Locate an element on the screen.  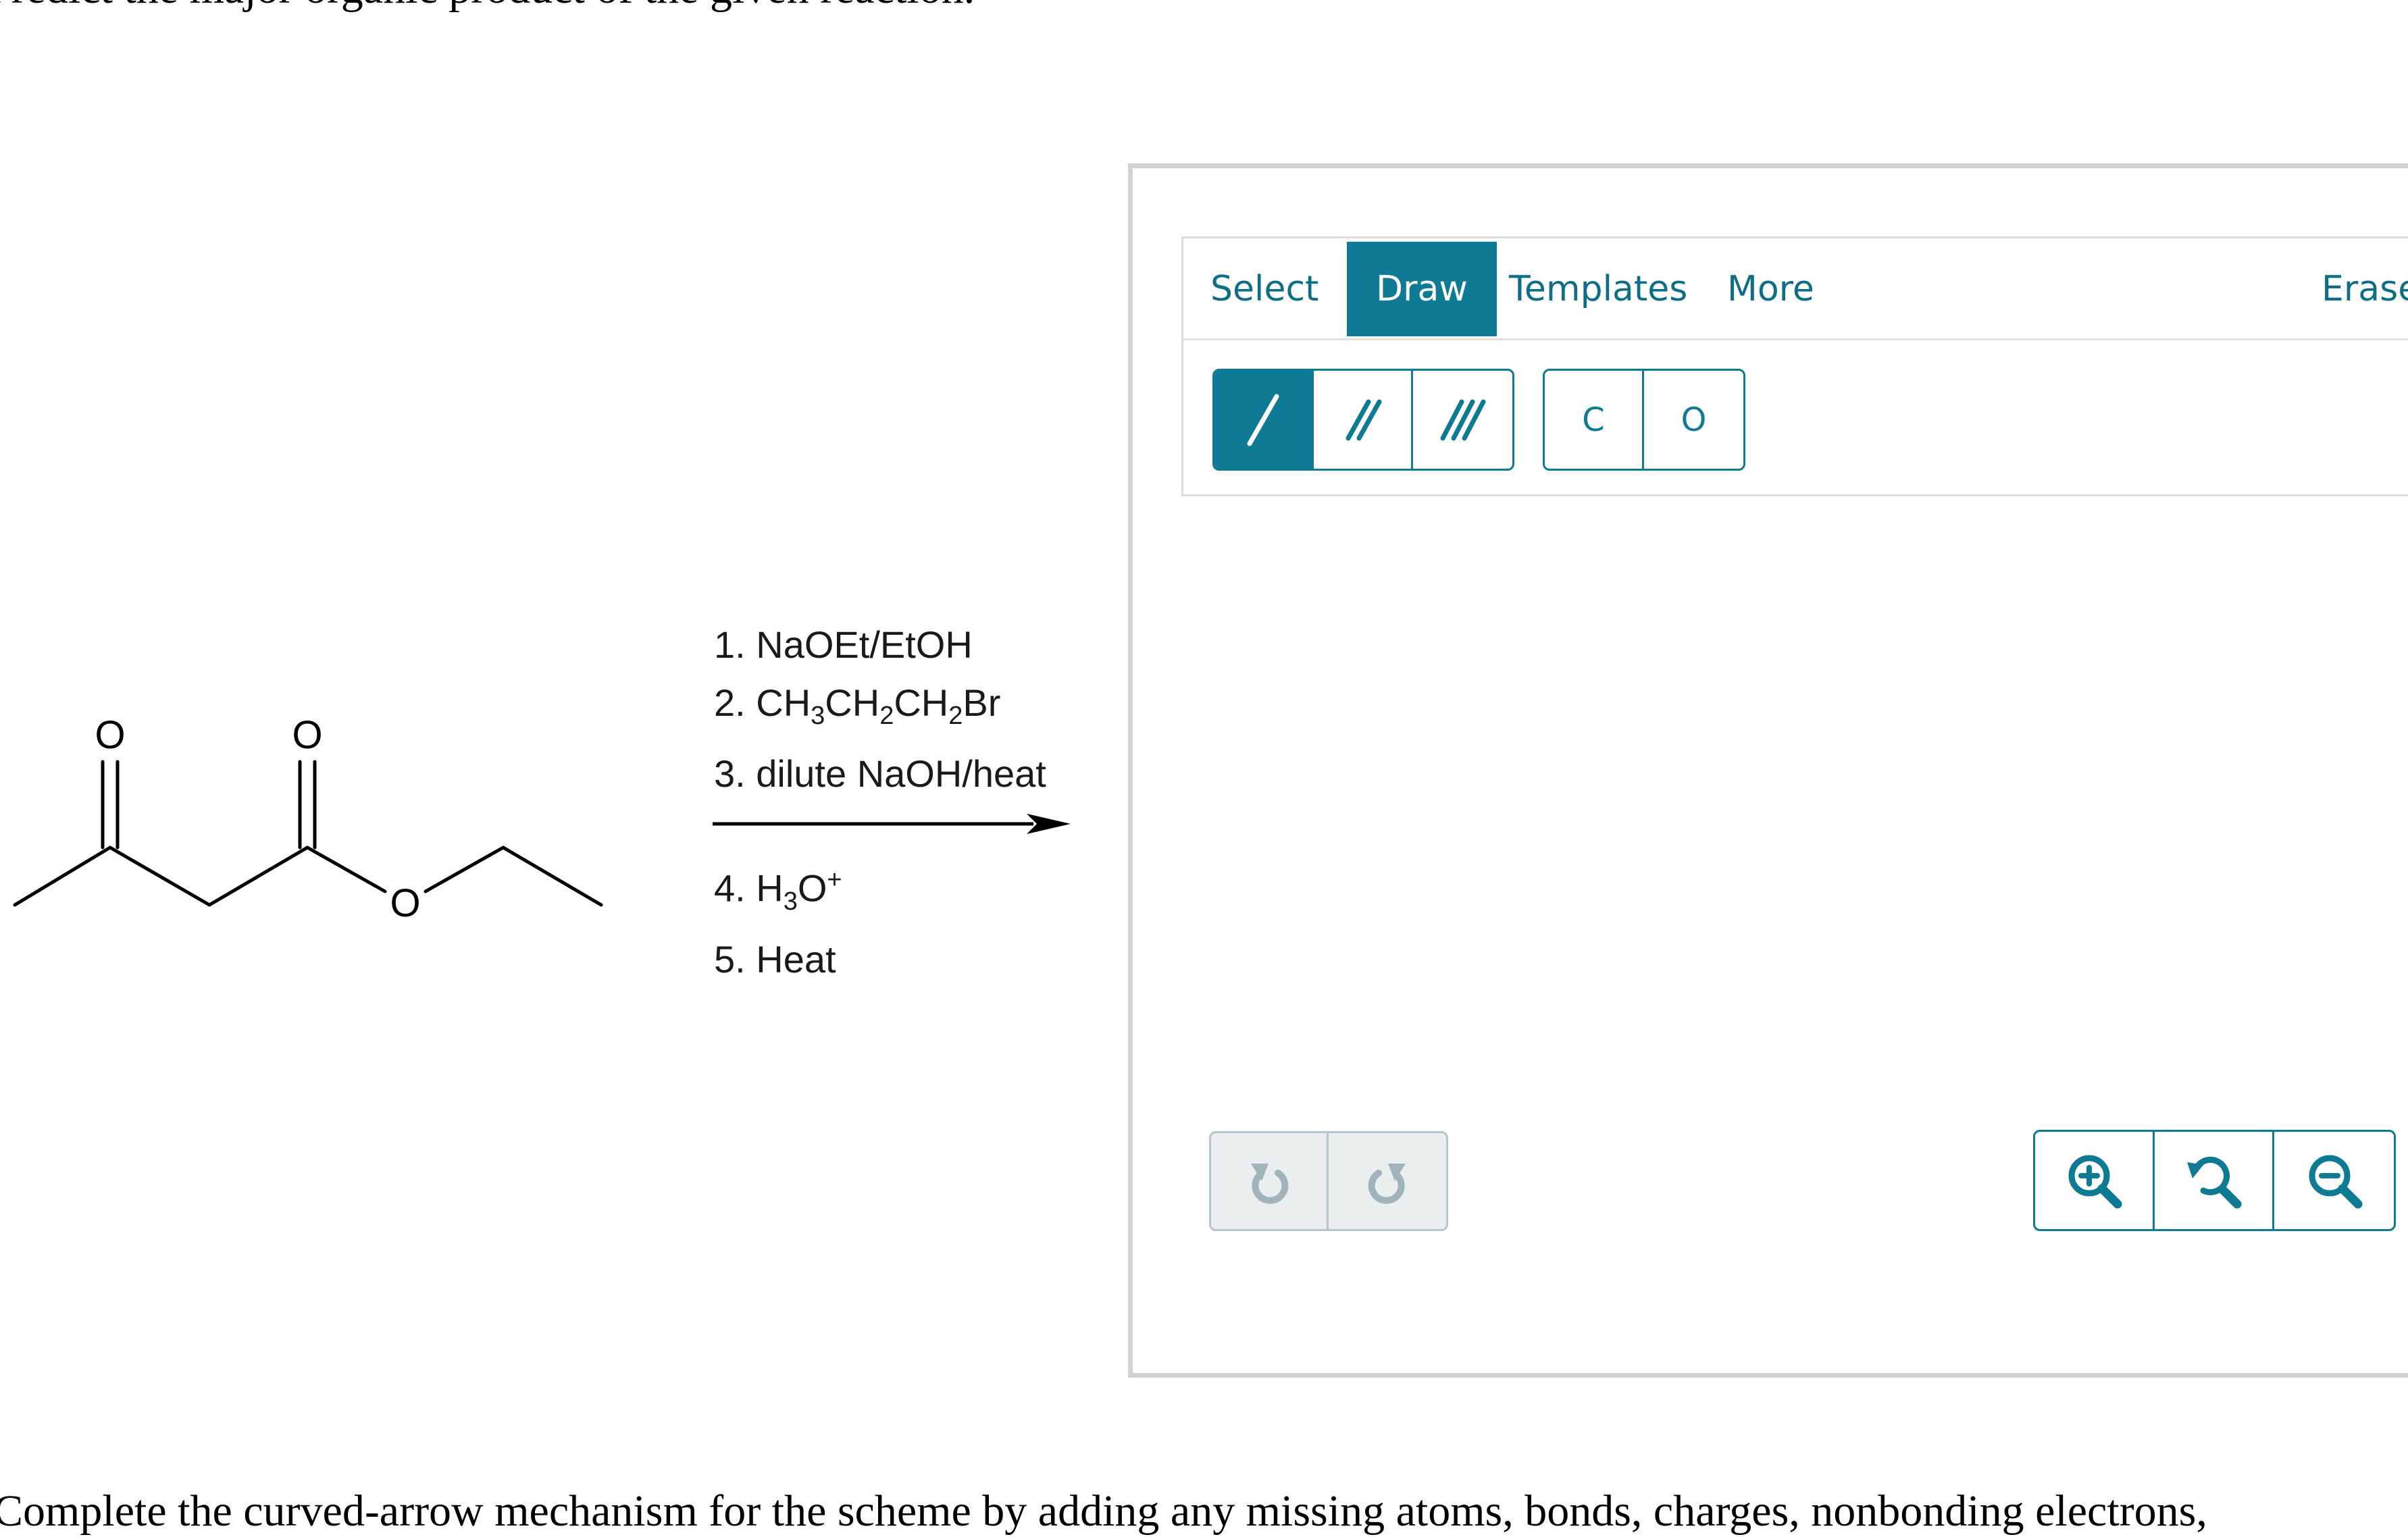
zoom-in-icon is located at coordinates (2095, 1182).